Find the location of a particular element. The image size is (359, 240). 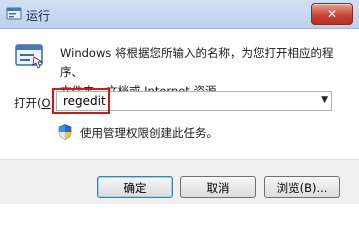

window-title: 运行 is located at coordinates (38, 16).